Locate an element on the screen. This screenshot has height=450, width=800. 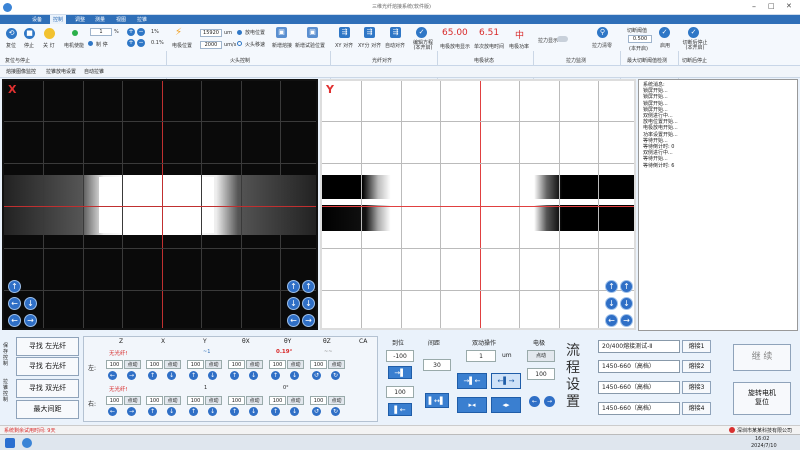
apply-icon: ✓ is located at coordinates (664, 32).